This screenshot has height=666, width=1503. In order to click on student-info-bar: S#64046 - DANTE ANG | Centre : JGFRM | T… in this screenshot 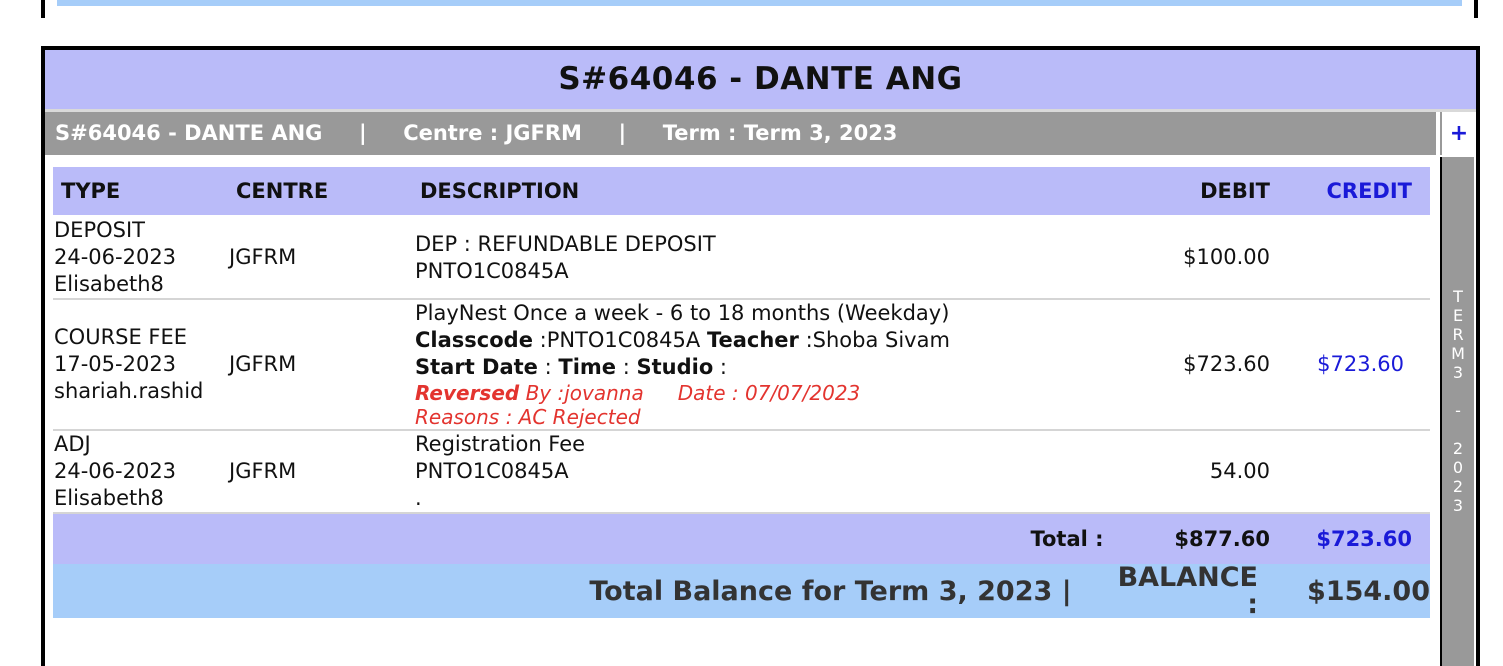, I will do `click(740, 133)`.